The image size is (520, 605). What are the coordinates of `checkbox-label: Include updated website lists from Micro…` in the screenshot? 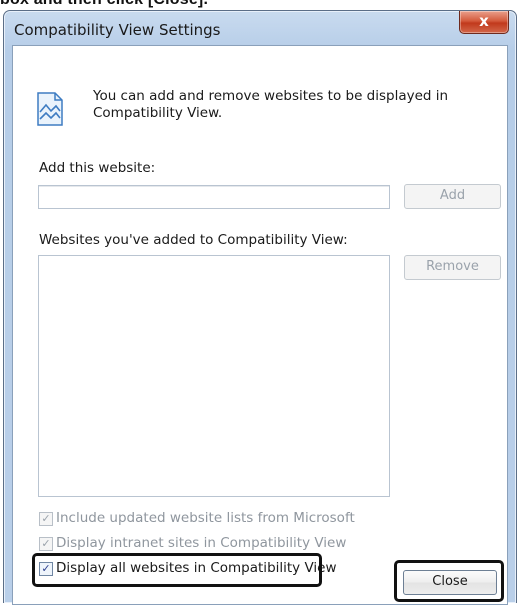 It's located at (205, 518).